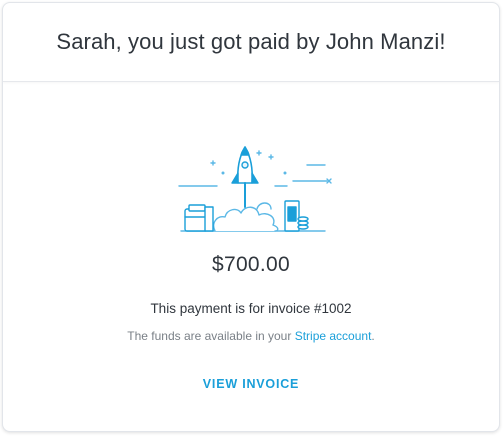  I want to click on view-invoice-container: VIEW INVOICE, so click(251, 384).